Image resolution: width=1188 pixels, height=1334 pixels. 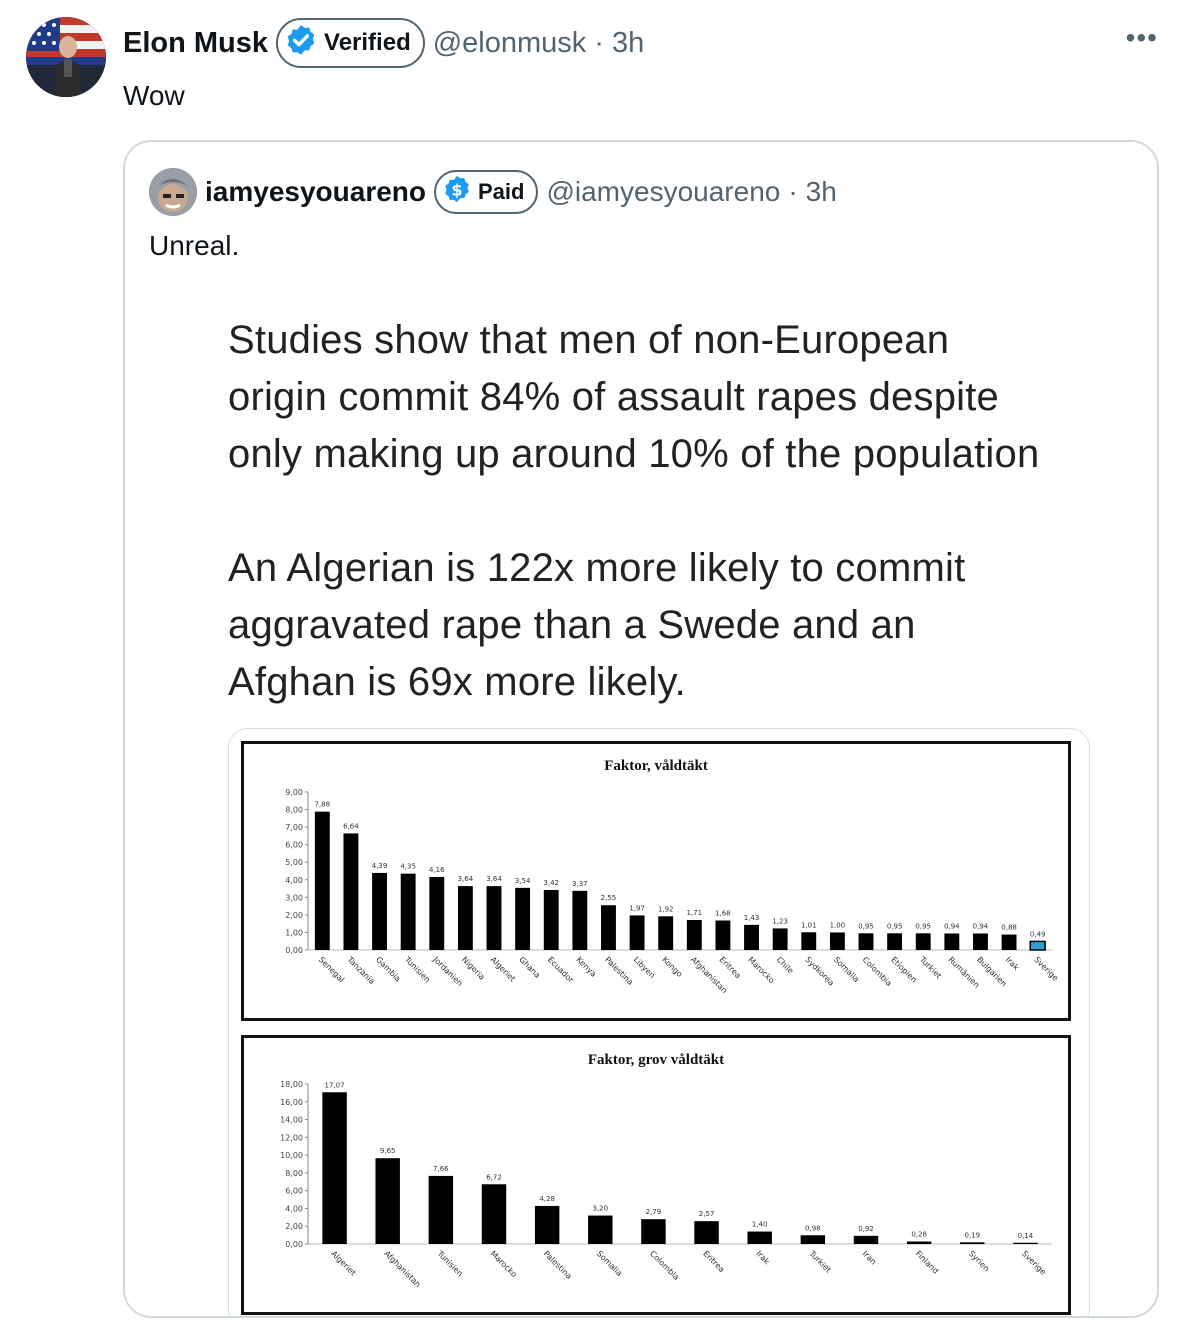 I want to click on data-label: 0,49, so click(x=1038, y=934).